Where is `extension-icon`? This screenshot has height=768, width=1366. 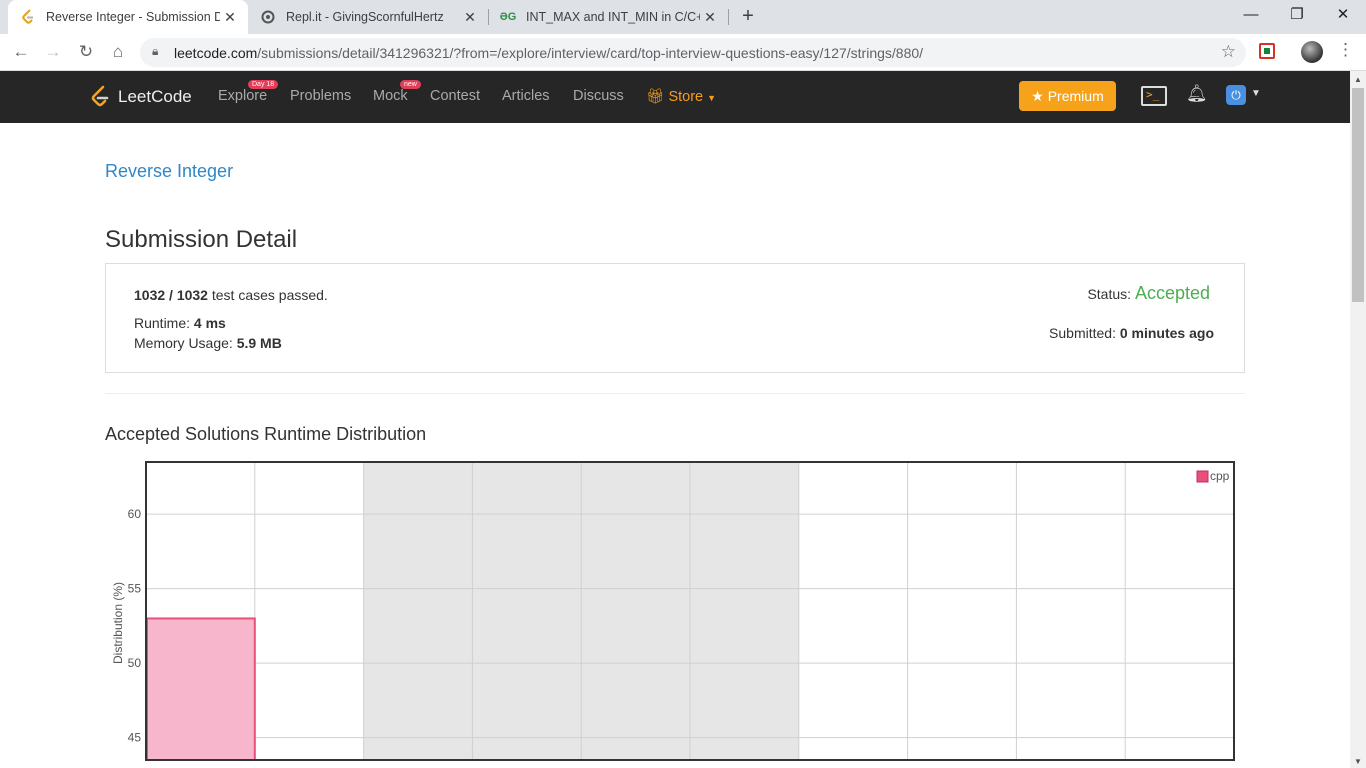 extension-icon is located at coordinates (1267, 51).